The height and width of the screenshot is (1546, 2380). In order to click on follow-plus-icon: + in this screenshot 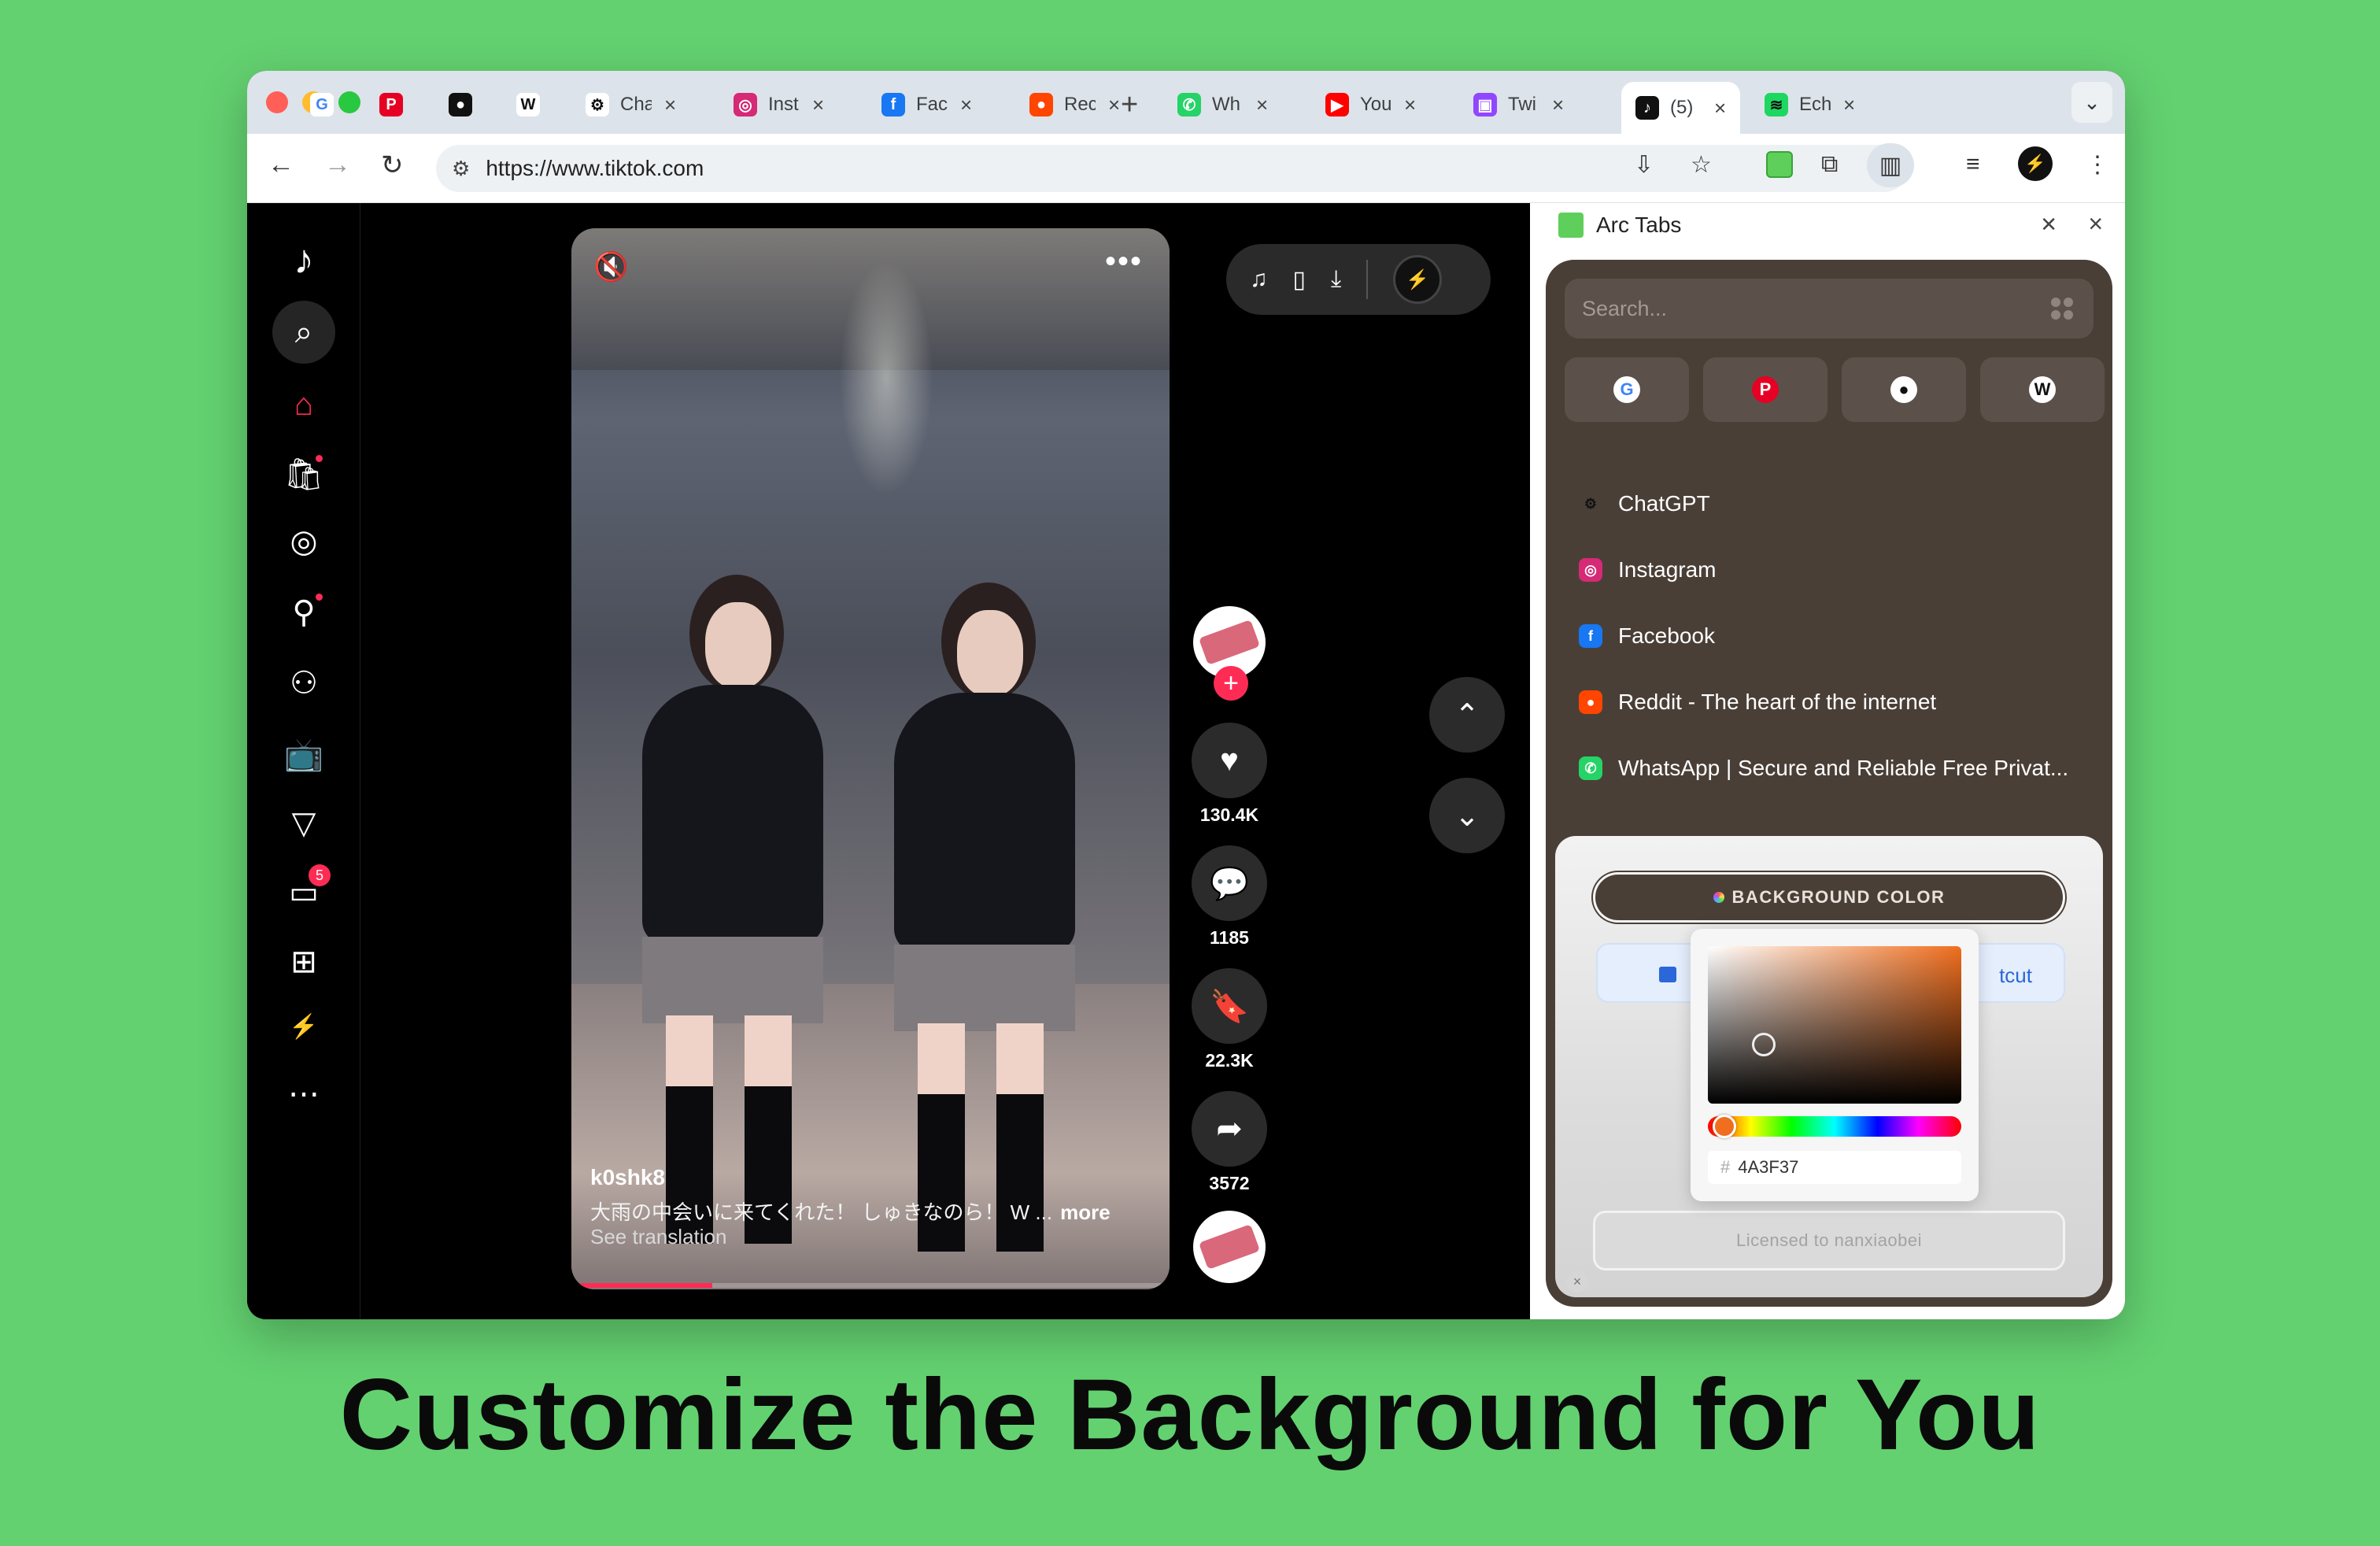, I will do `click(1231, 684)`.